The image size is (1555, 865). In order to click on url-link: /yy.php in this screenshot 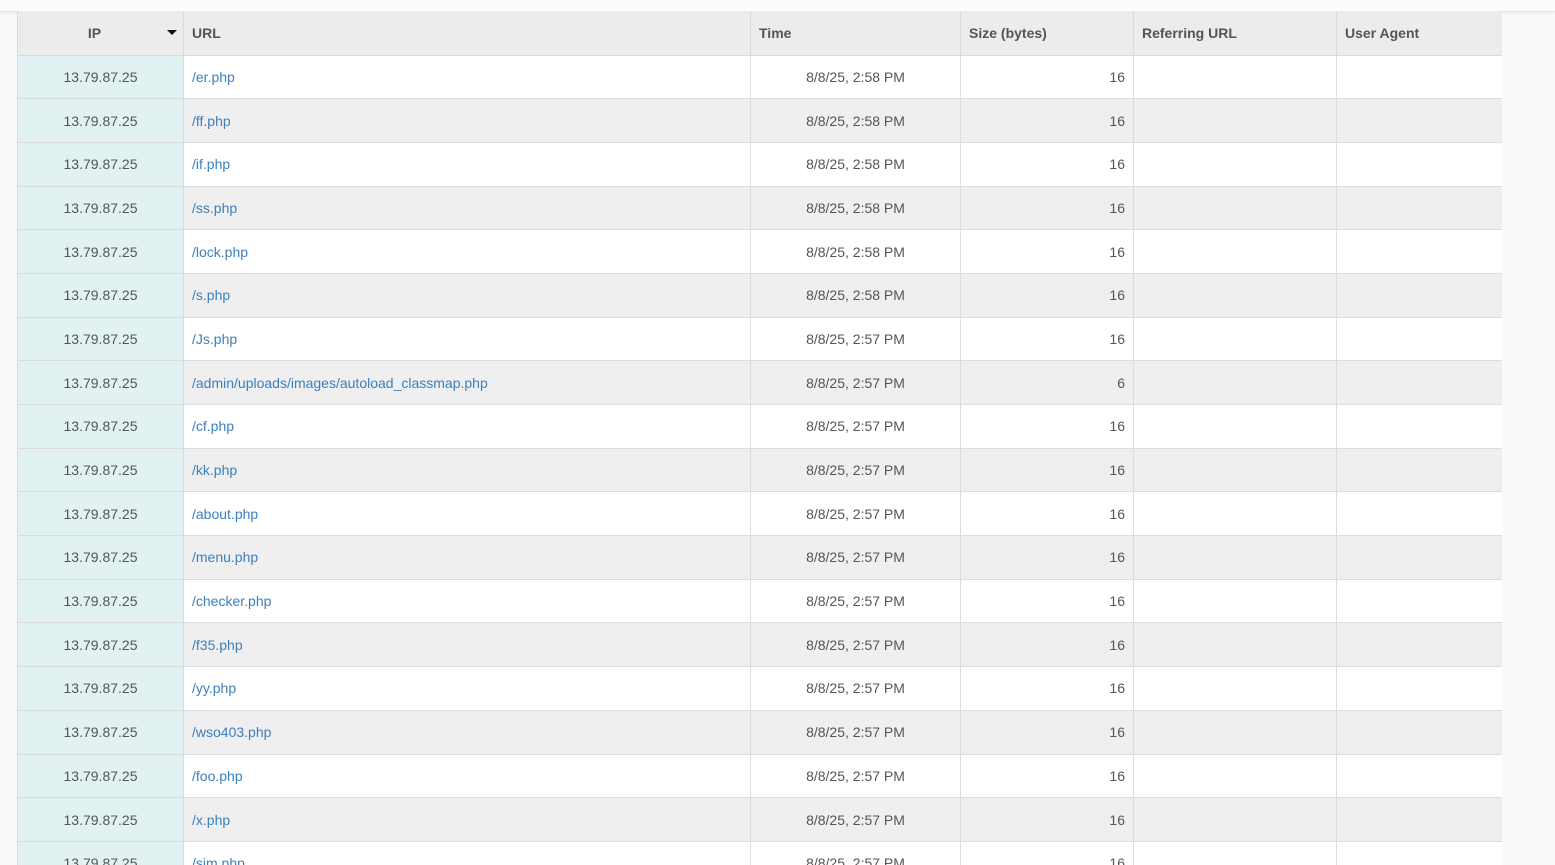, I will do `click(214, 688)`.